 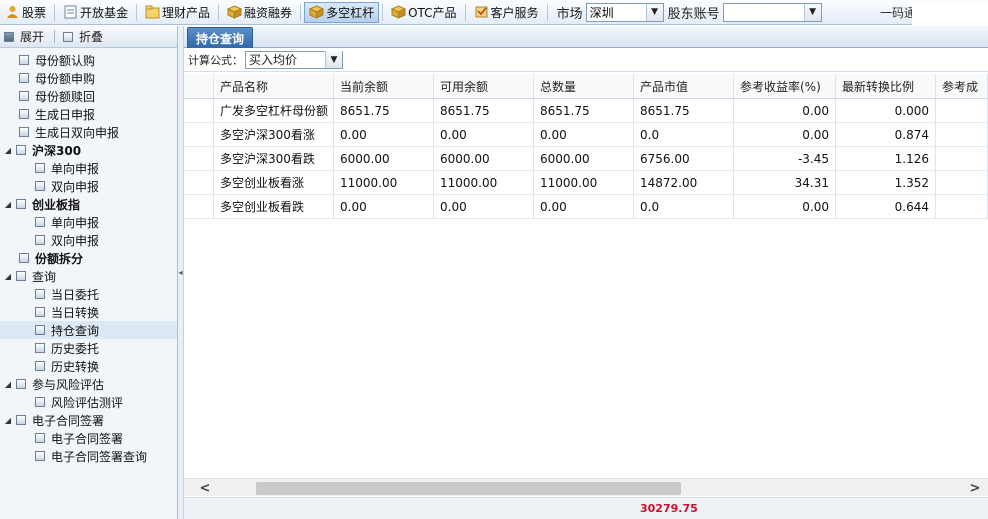 What do you see at coordinates (950, 14) in the screenshot?
I see `yima-input` at bounding box center [950, 14].